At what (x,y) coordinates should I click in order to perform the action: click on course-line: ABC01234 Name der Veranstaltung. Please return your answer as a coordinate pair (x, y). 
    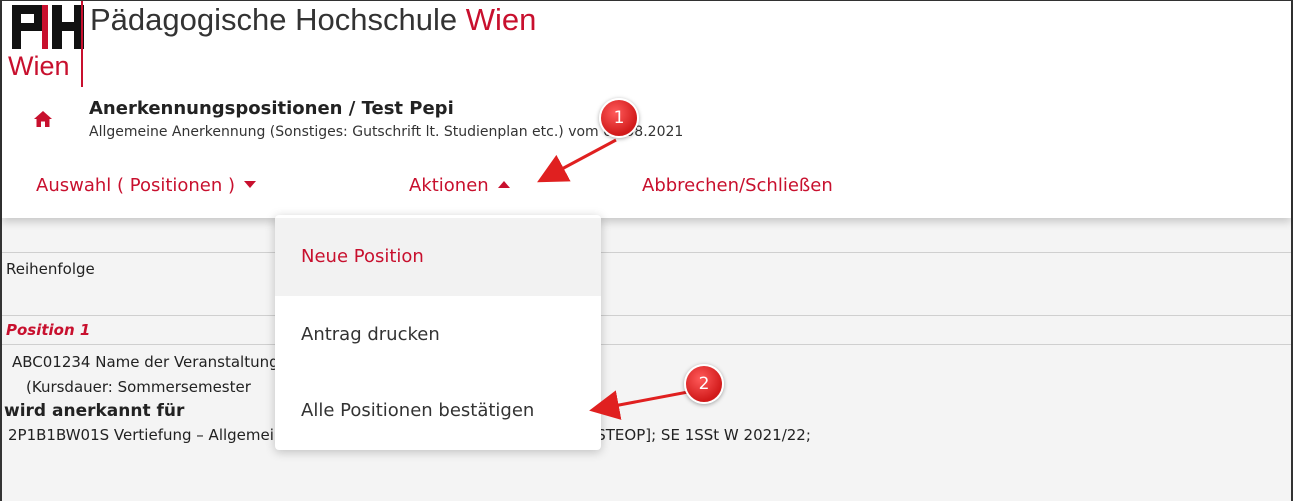
    Looking at the image, I should click on (145, 362).